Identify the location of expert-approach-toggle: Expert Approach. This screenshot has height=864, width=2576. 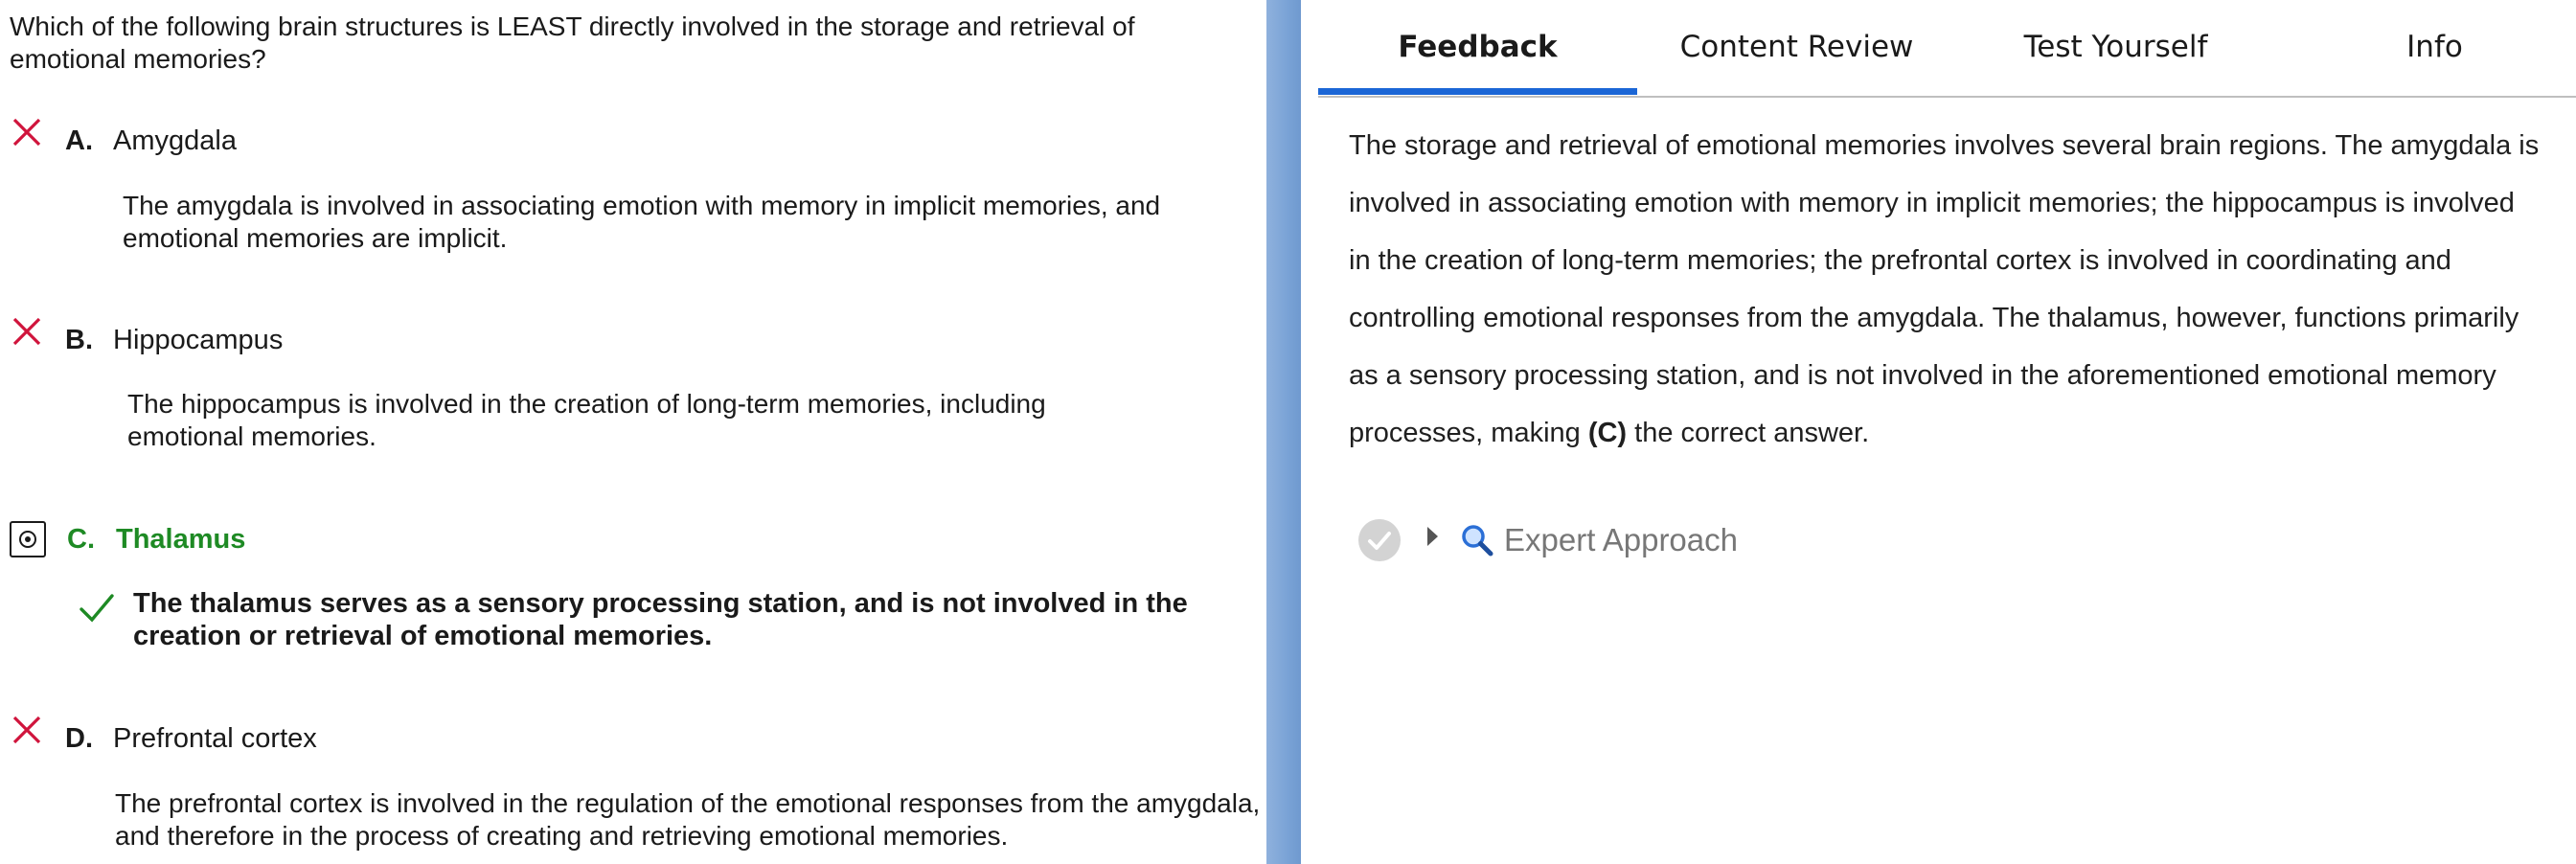
(1607, 540).